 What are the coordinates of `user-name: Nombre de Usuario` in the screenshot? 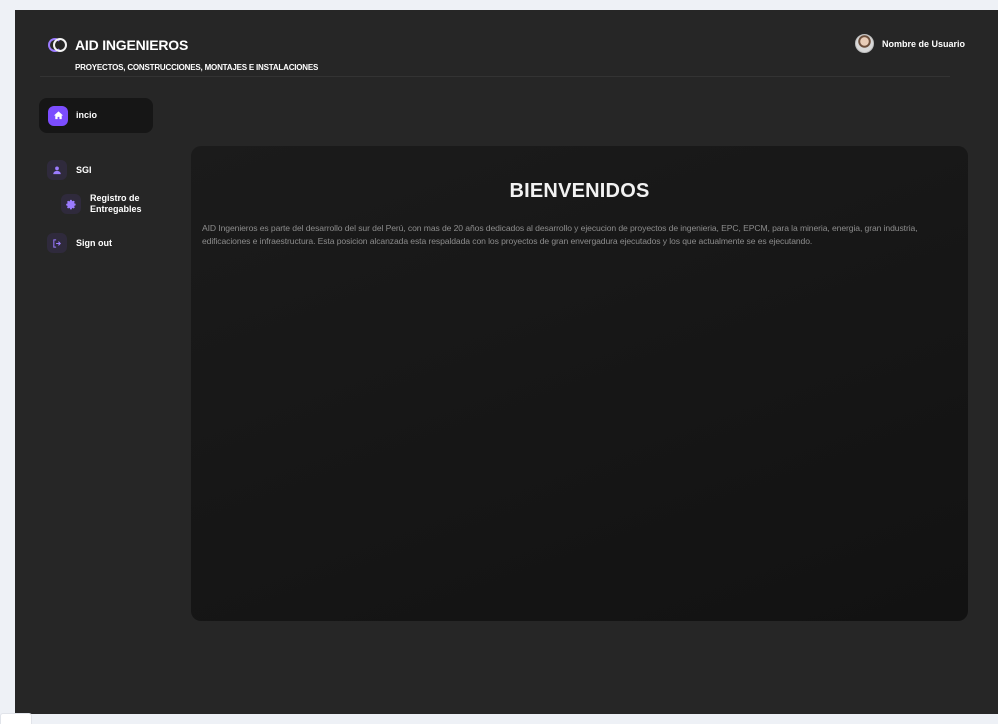 It's located at (923, 44).